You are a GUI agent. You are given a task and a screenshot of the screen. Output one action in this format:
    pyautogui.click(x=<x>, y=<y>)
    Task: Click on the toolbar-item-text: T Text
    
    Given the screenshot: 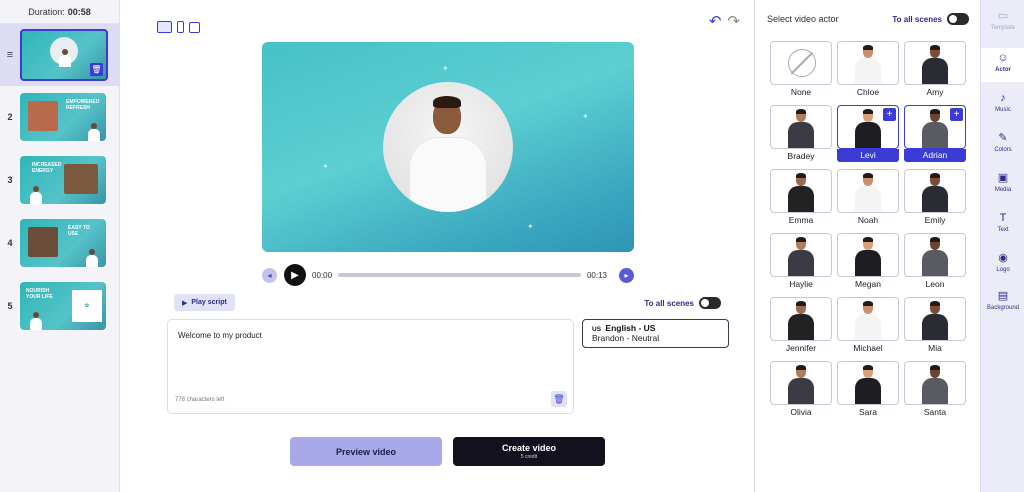 What is the action you would take?
    pyautogui.click(x=1002, y=223)
    